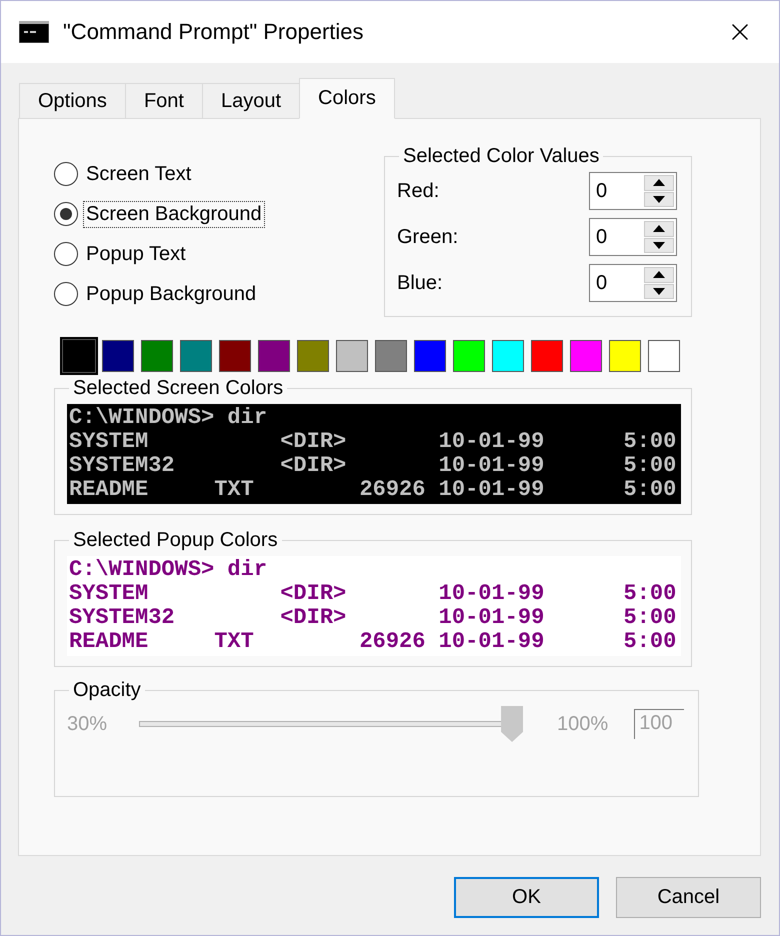 The width and height of the screenshot is (780, 936). I want to click on radio-label: Popup Text, so click(136, 254).